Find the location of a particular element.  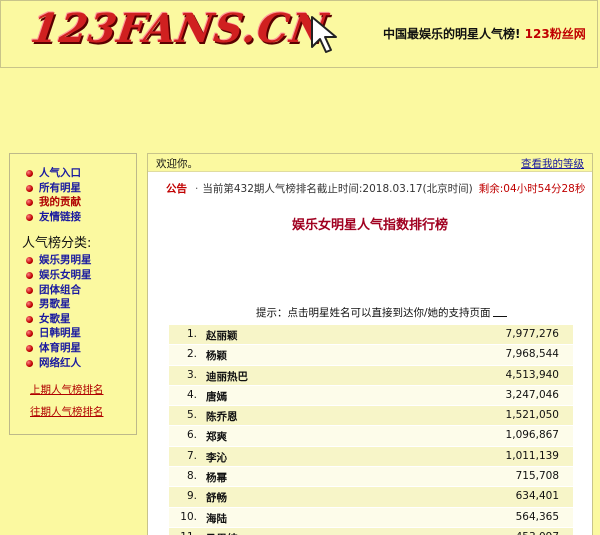

category-label: 体育明星 is located at coordinates (60, 347).